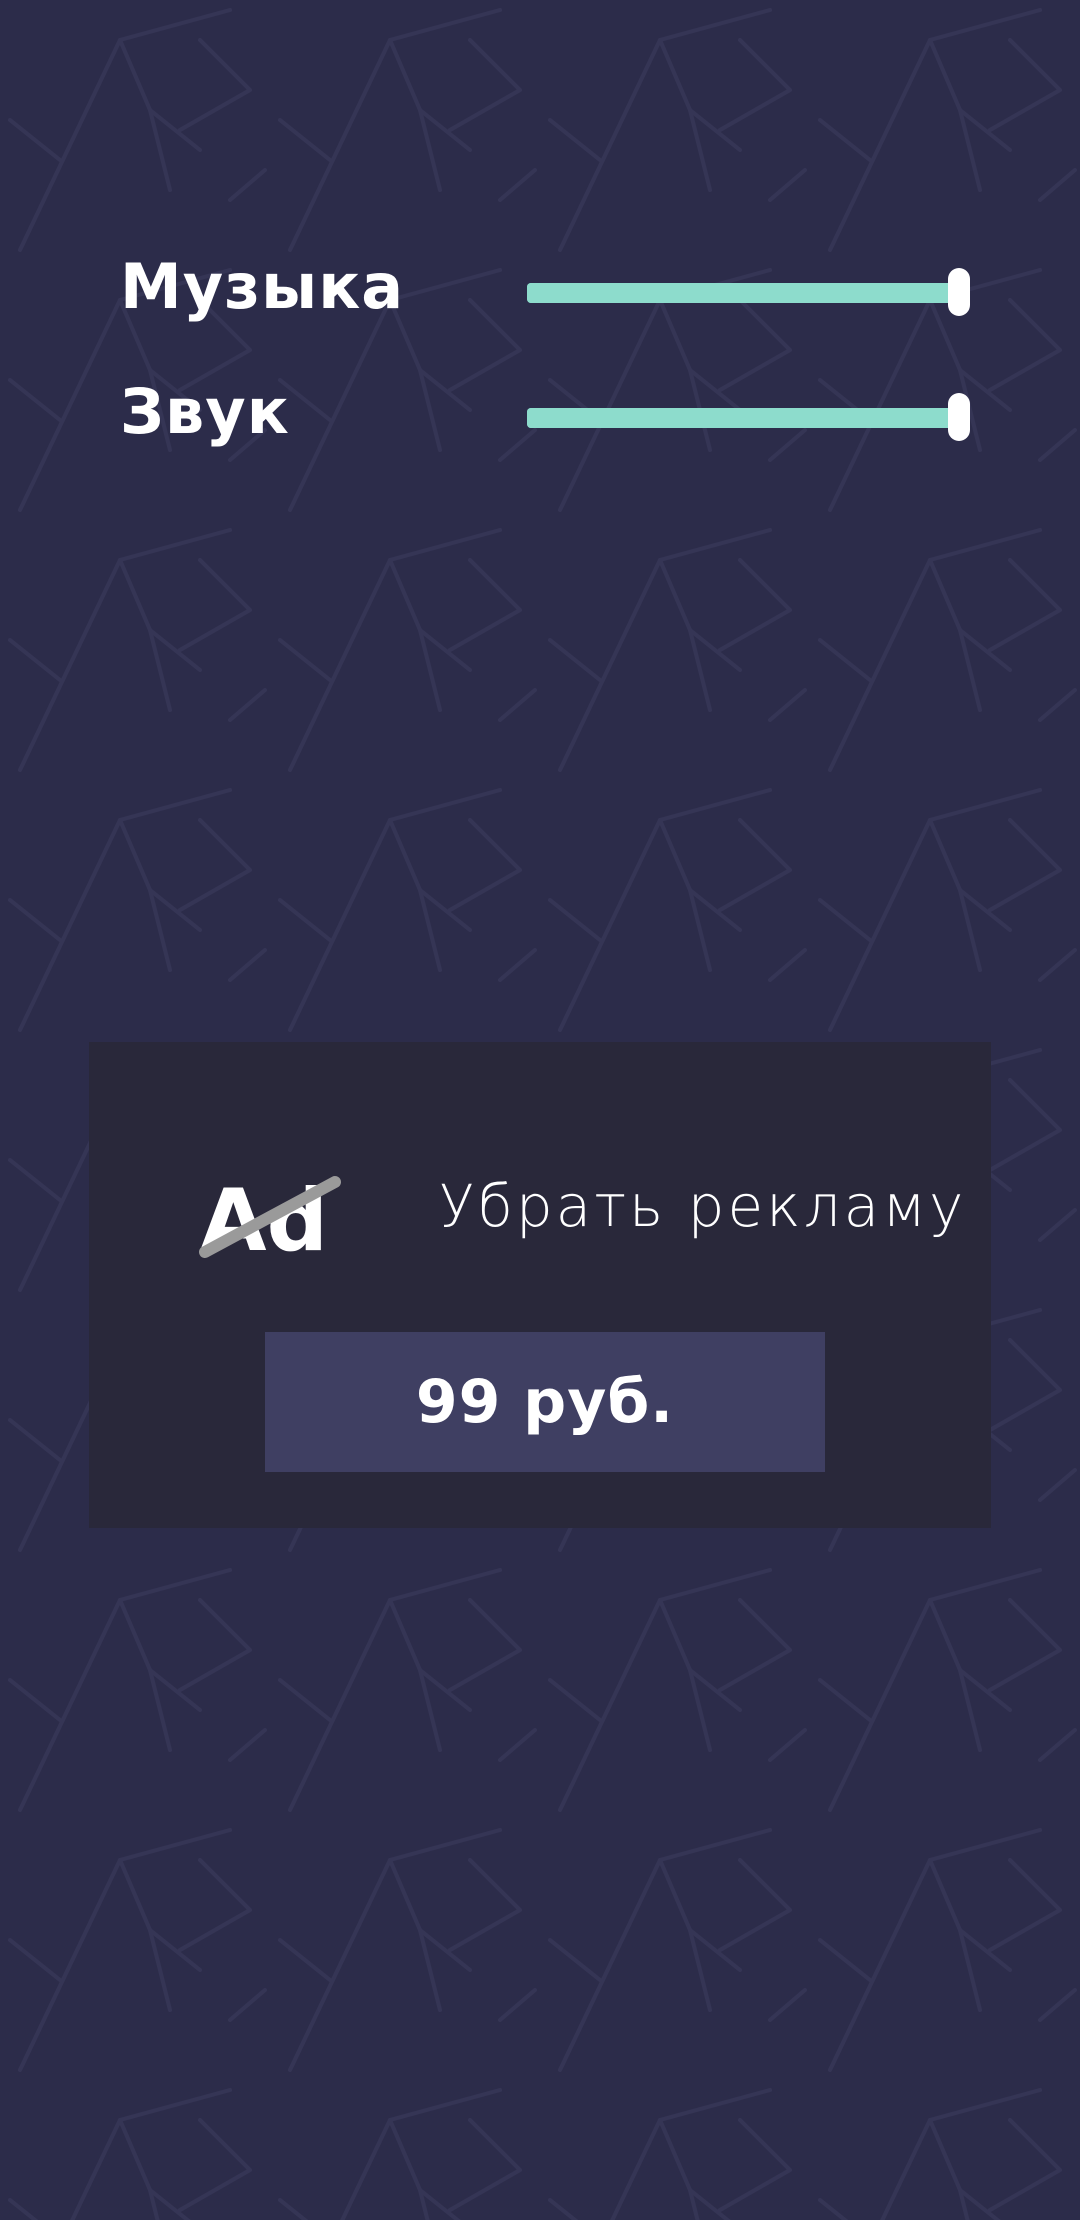  Describe the element at coordinates (205, 411) in the screenshot. I see `sound-label: Звук` at that location.